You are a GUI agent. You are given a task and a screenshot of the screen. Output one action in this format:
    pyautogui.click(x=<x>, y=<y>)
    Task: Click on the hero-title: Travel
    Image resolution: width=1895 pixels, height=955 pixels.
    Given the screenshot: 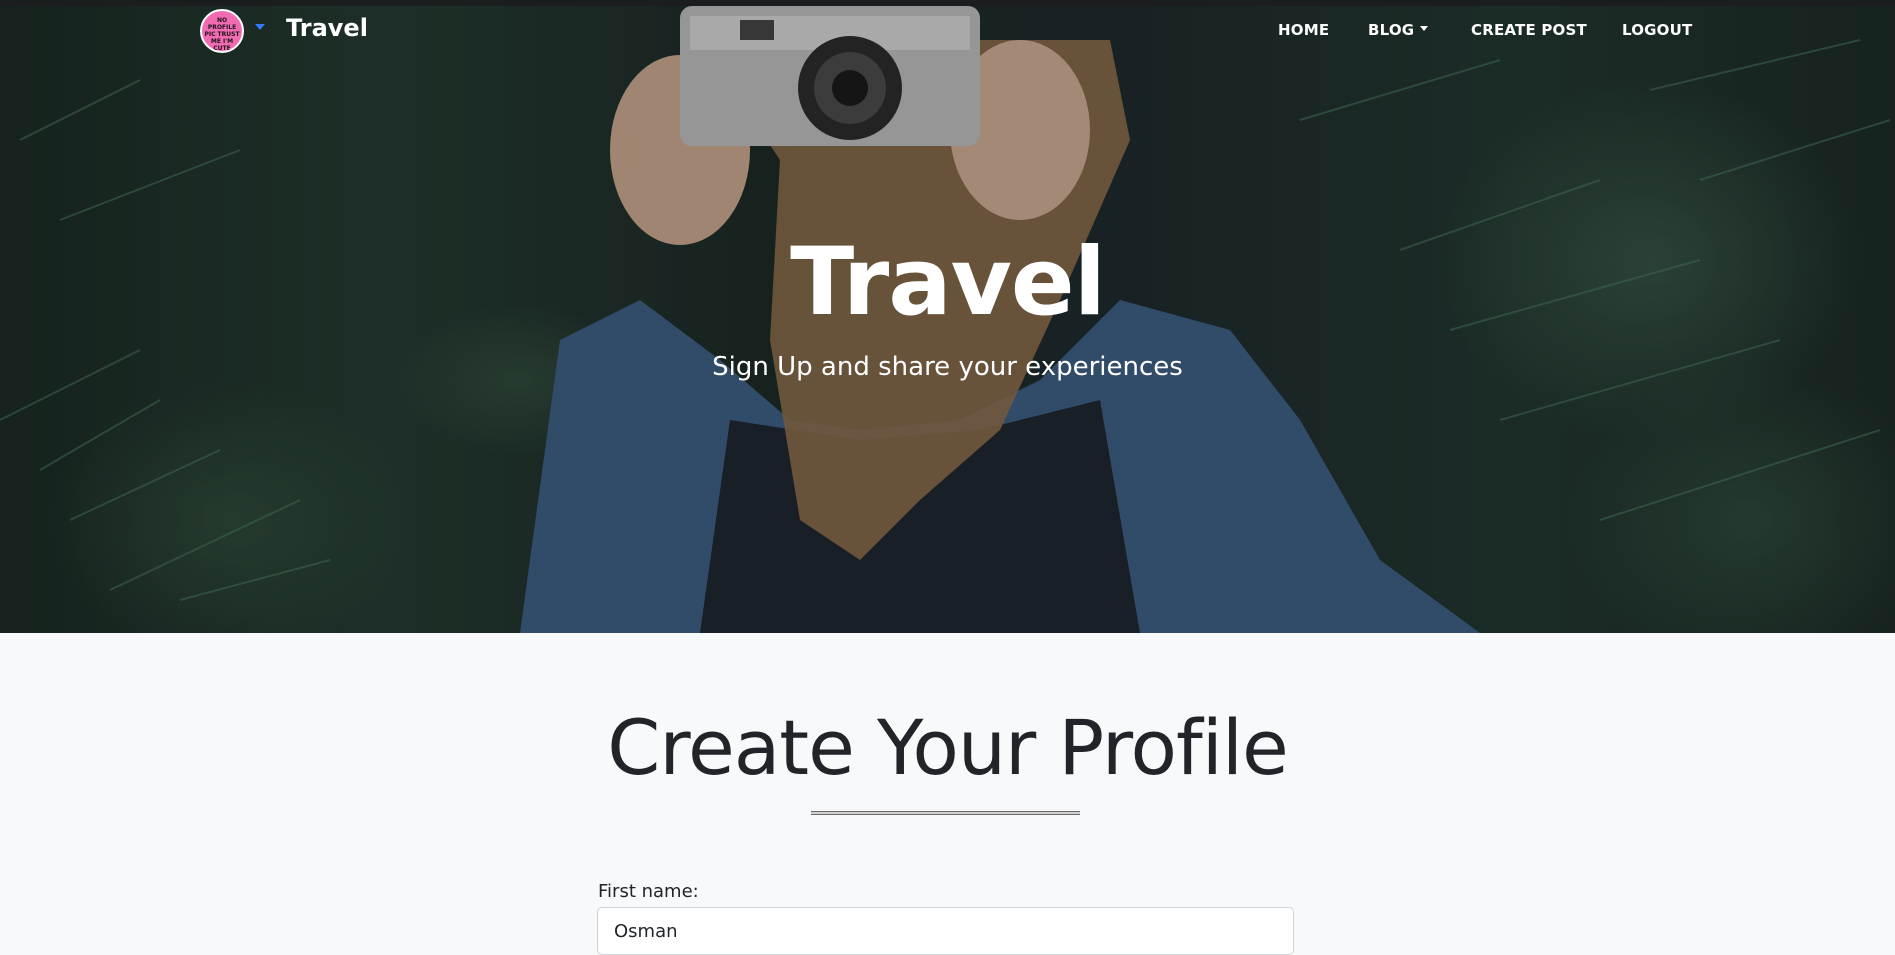 What is the action you would take?
    pyautogui.click(x=948, y=282)
    